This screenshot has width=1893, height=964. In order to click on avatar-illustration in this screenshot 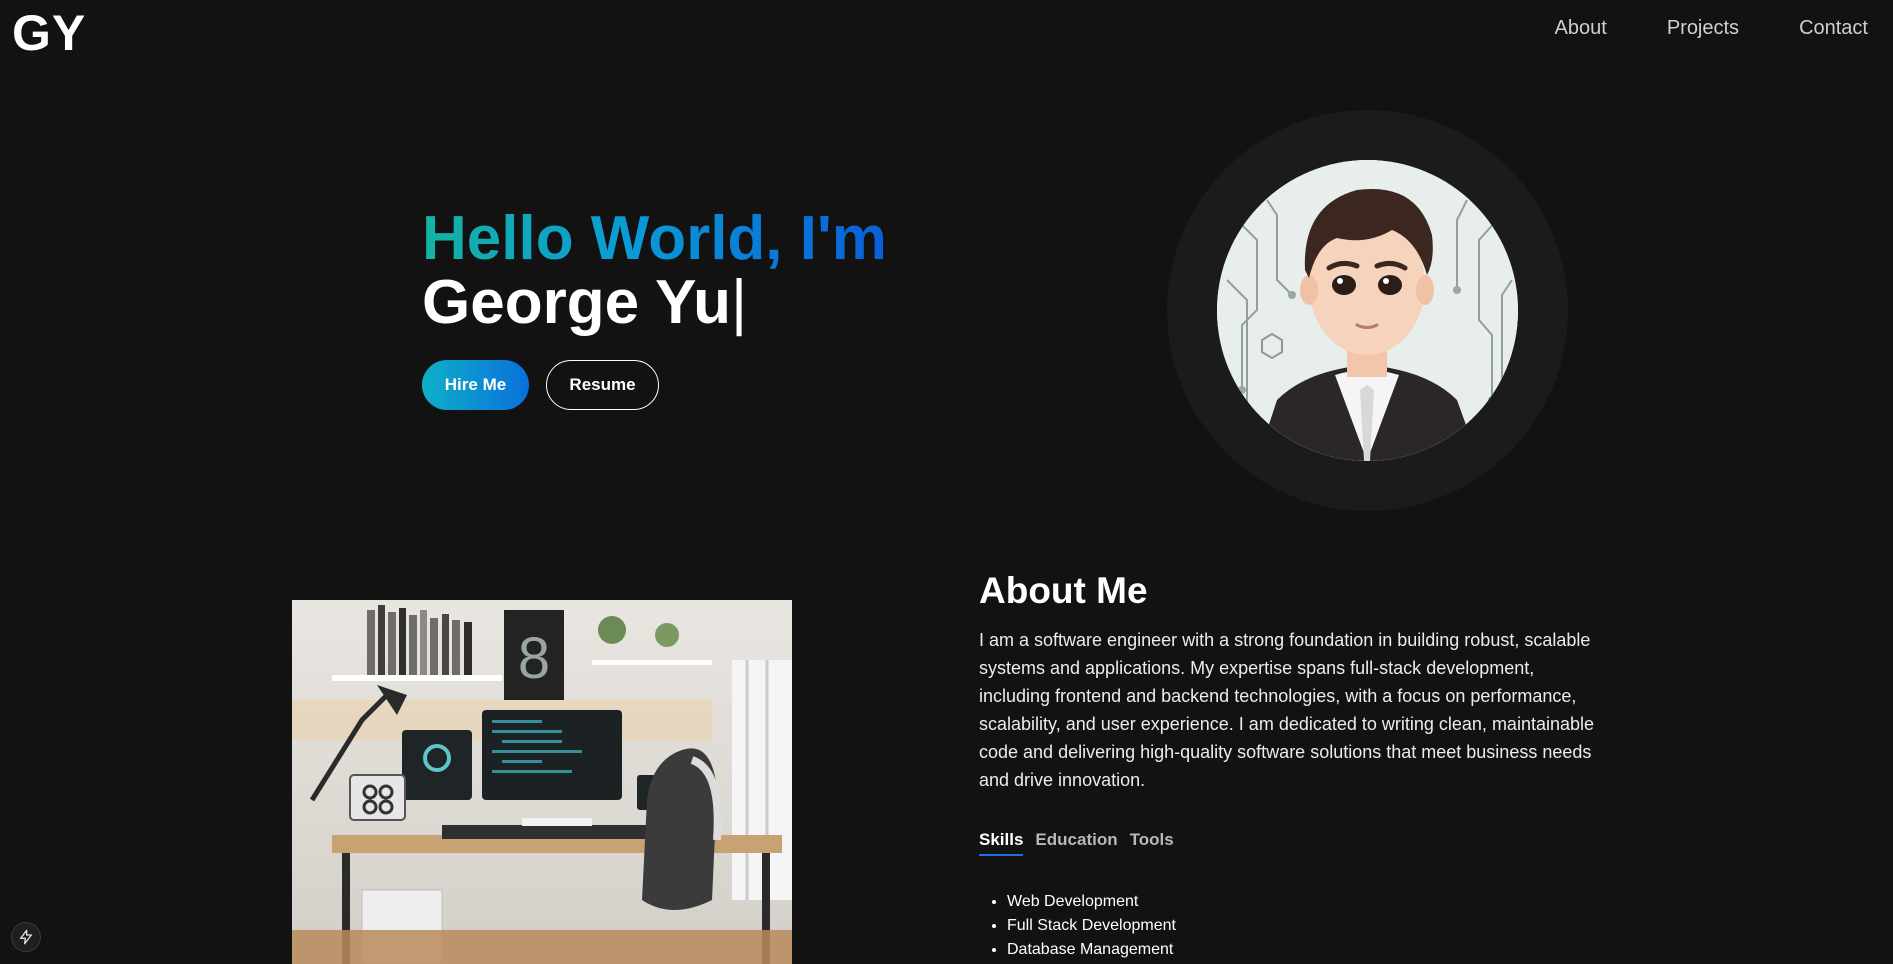, I will do `click(1367, 310)`.